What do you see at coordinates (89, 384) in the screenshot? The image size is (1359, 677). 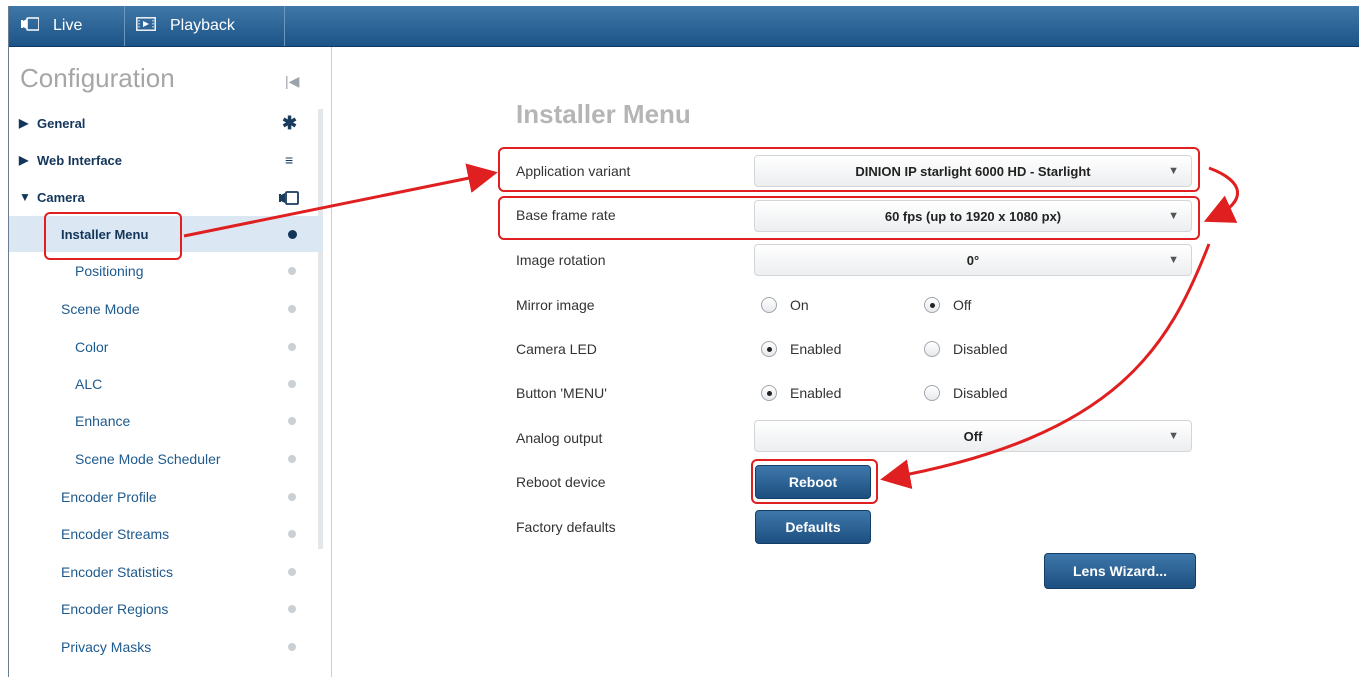 I see `sidebar-item-label: ALC` at bounding box center [89, 384].